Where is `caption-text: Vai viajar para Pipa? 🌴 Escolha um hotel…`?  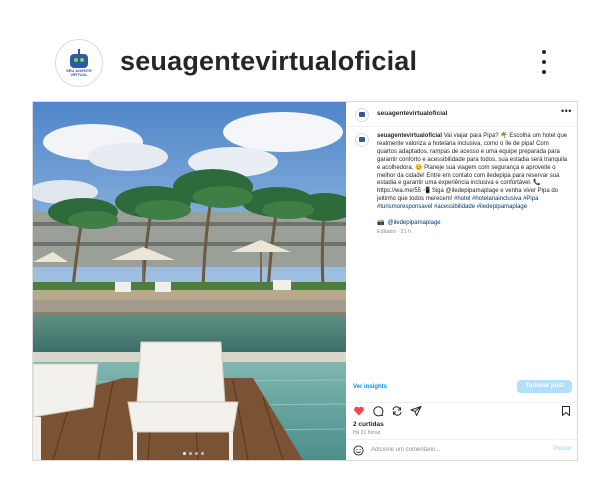 caption-text: Vai viajar para Pipa? 🌴 Escolha um hotel… is located at coordinates (472, 168).